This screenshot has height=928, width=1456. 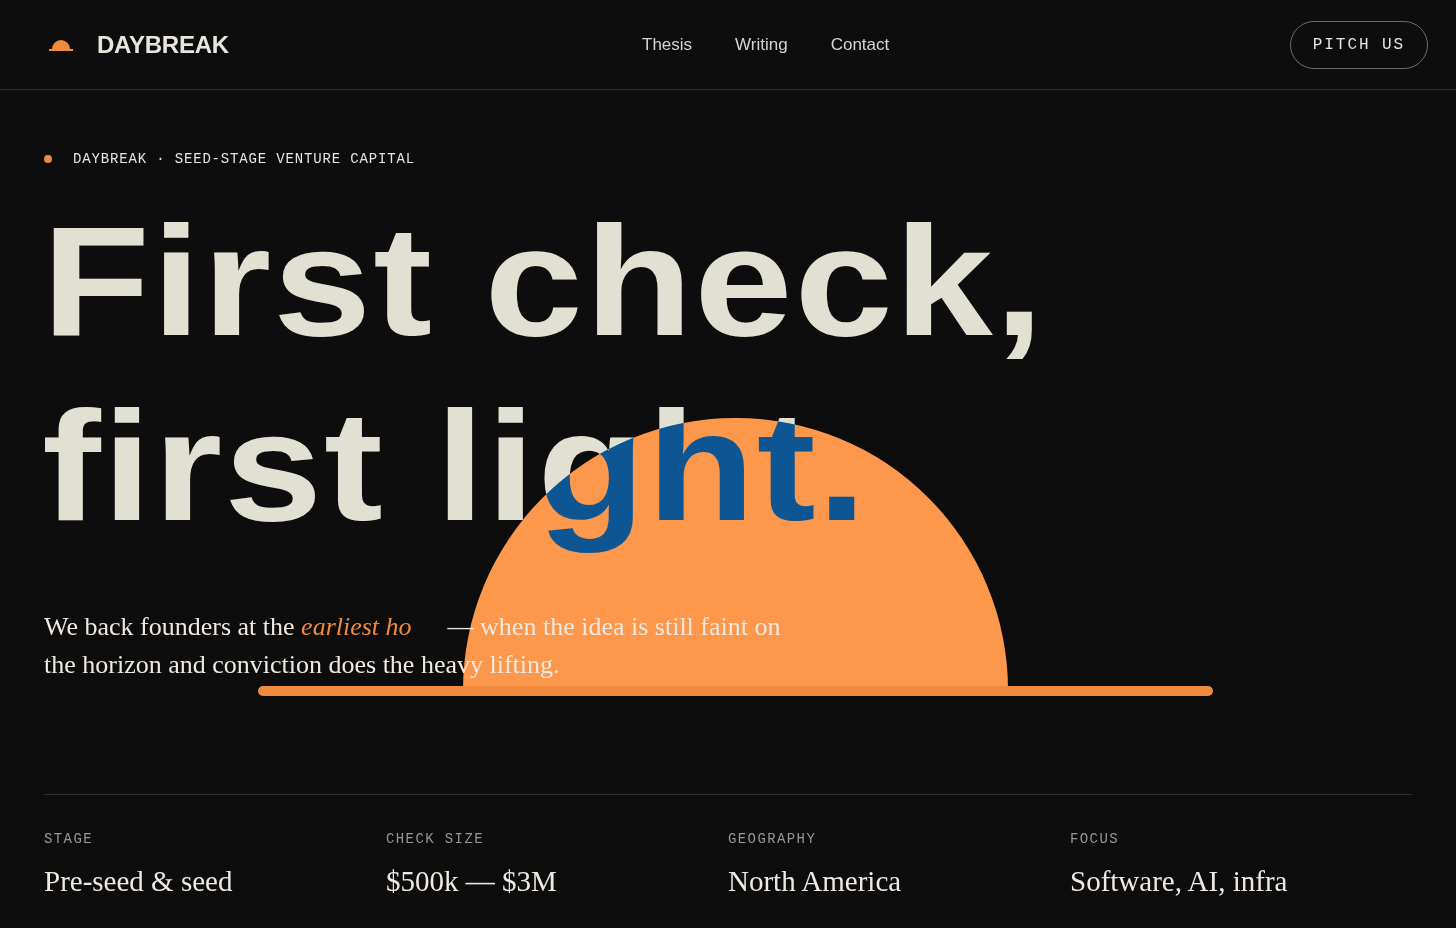 I want to click on stat-value: $500k — $3M, so click(x=472, y=881).